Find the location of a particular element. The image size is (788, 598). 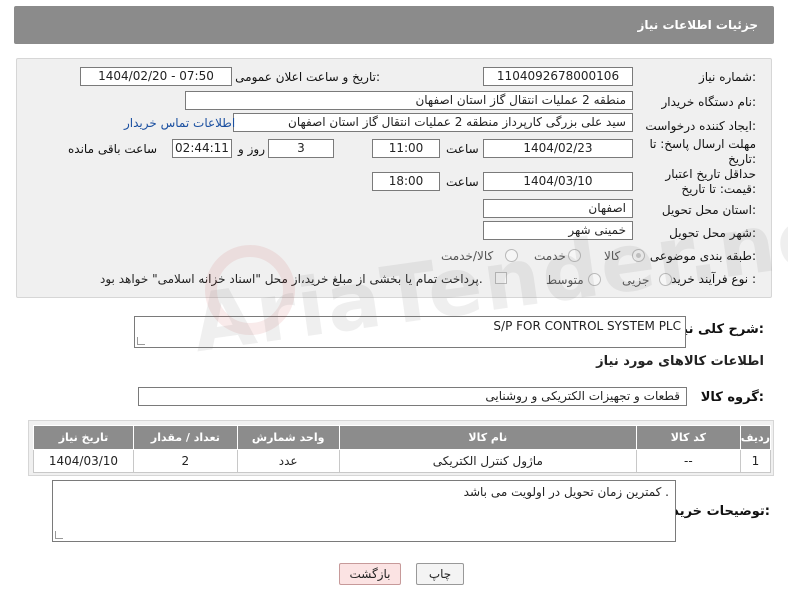

col-header-row: ردیف is located at coordinates (755, 437).